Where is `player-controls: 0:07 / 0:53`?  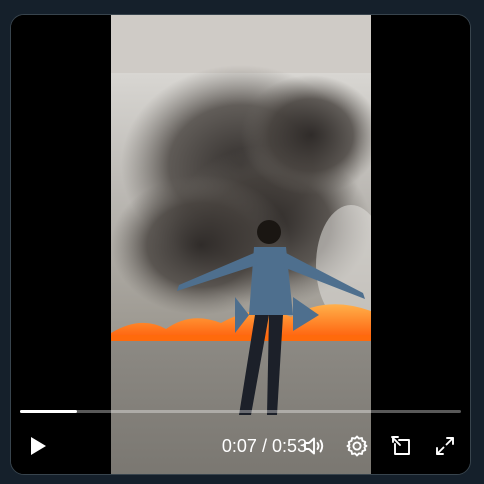 player-controls: 0:07 / 0:53 is located at coordinates (240, 448).